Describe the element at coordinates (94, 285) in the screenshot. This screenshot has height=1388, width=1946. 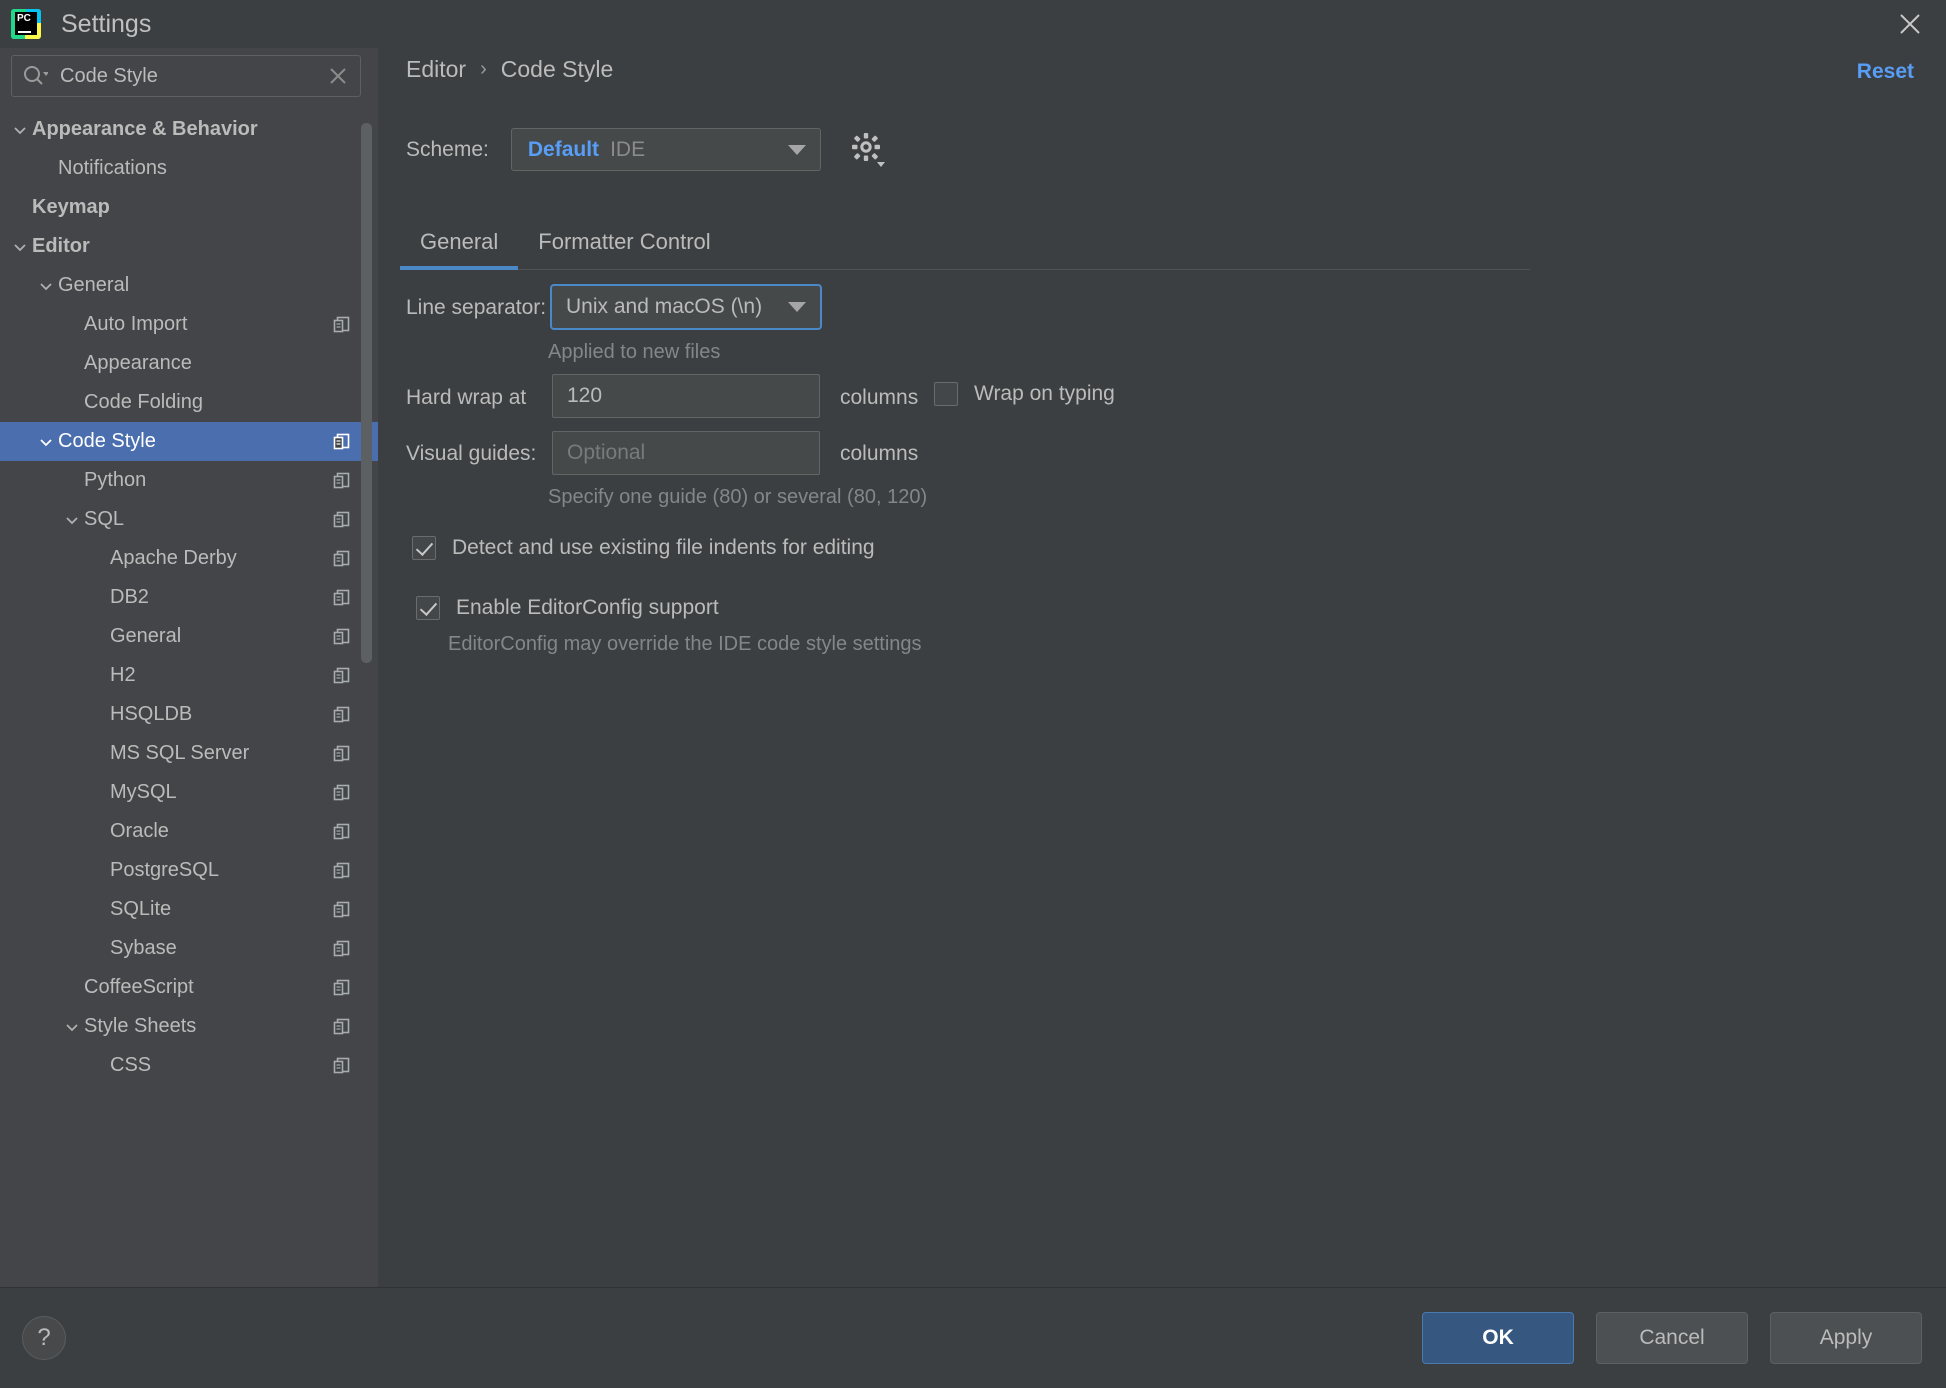
I see `sidebar-item-label: General` at that location.